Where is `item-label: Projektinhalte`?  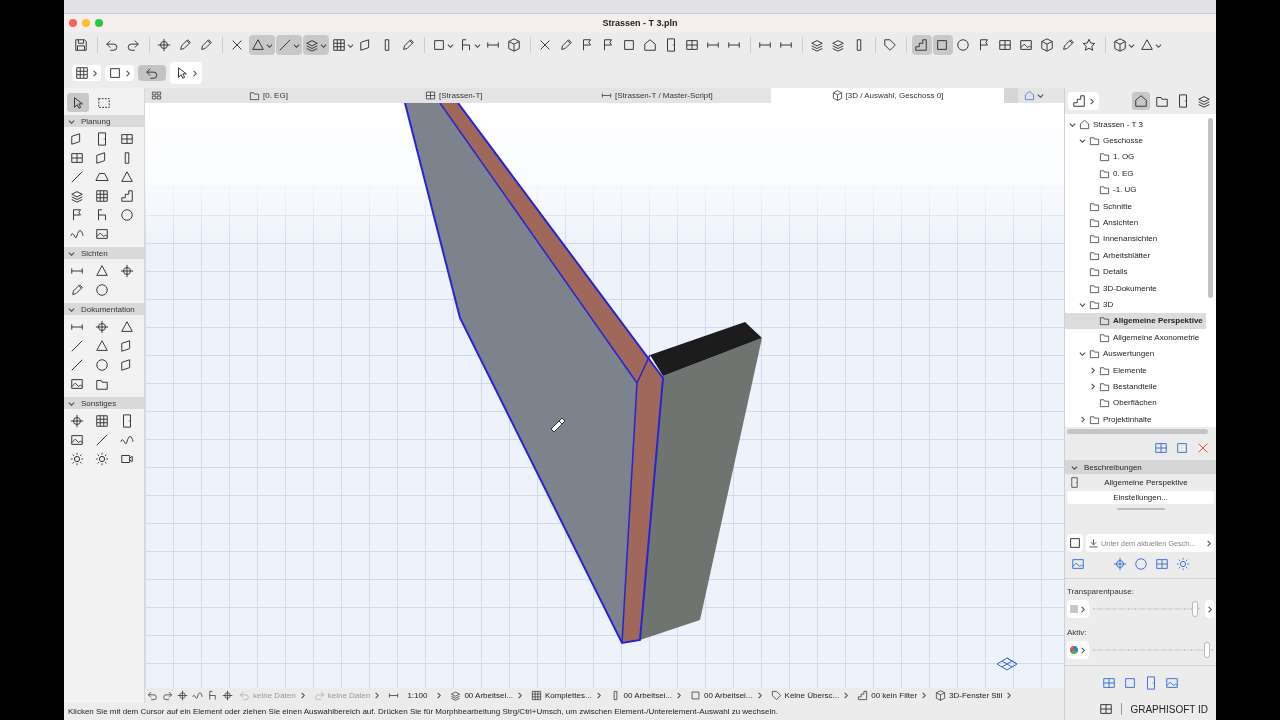 item-label: Projektinhalte is located at coordinates (1127, 419).